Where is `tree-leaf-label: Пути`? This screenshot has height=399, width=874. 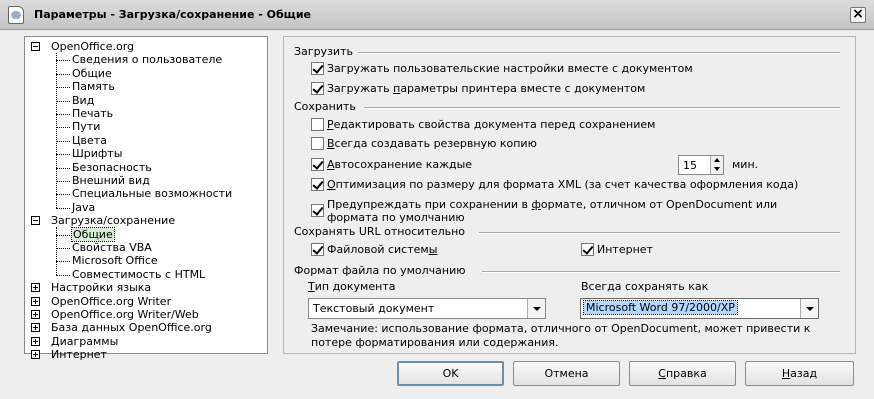 tree-leaf-label: Пути is located at coordinates (86, 127).